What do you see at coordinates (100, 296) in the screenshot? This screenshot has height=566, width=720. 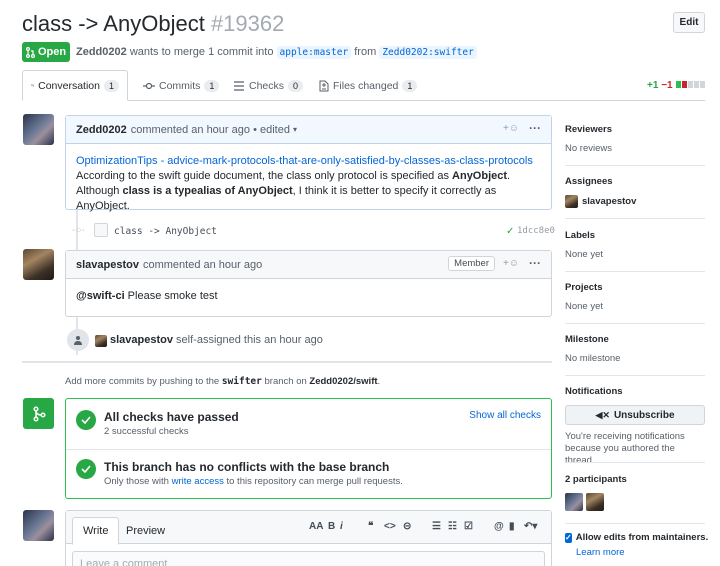 I see `user-mention: @swift-ci` at bounding box center [100, 296].